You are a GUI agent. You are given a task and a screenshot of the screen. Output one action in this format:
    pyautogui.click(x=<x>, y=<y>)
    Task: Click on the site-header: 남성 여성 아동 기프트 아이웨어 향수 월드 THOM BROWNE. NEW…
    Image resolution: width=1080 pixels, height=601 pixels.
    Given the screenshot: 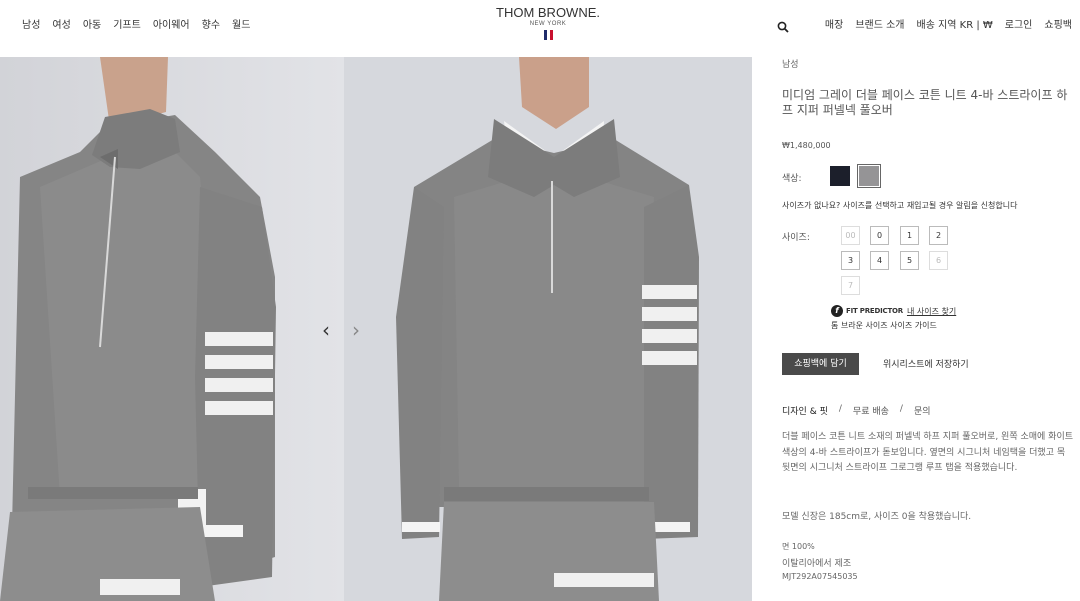 What is the action you would take?
    pyautogui.click(x=540, y=28)
    